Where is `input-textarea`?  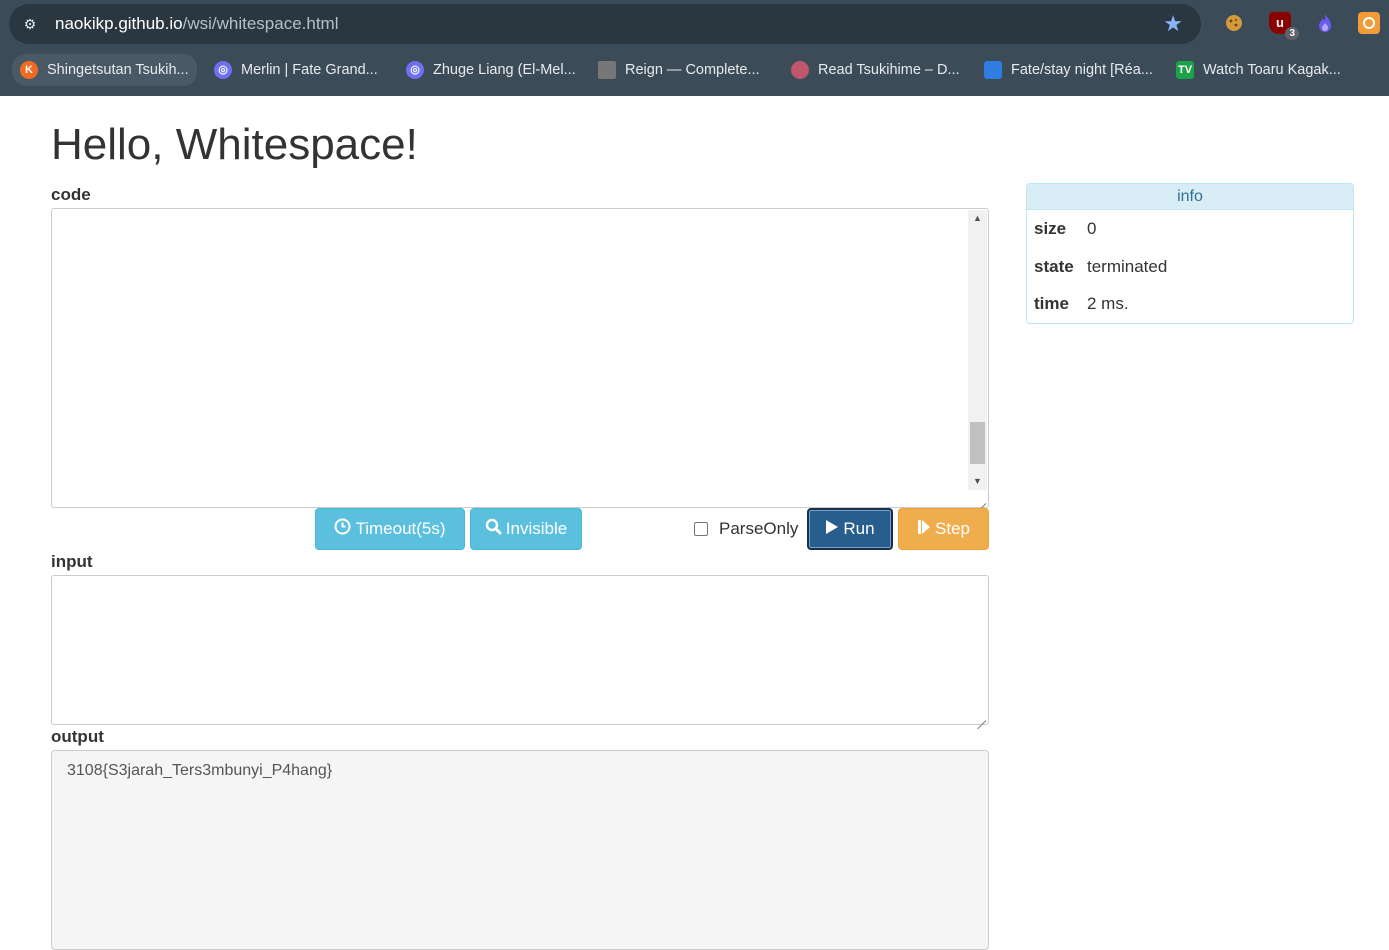 input-textarea is located at coordinates (520, 650).